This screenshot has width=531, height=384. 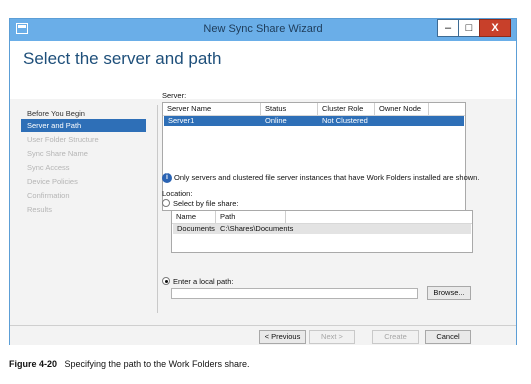 I want to click on close-button: X, so click(x=495, y=28).